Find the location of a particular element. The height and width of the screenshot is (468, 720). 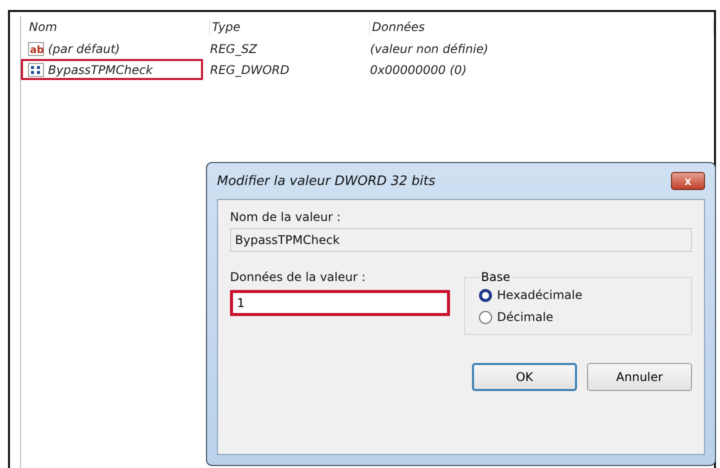

binary-value-icon is located at coordinates (36, 69).